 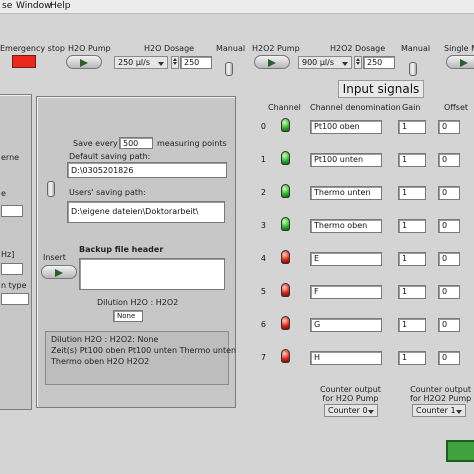 What do you see at coordinates (263, 192) in the screenshot?
I see `channel-number: 2` at bounding box center [263, 192].